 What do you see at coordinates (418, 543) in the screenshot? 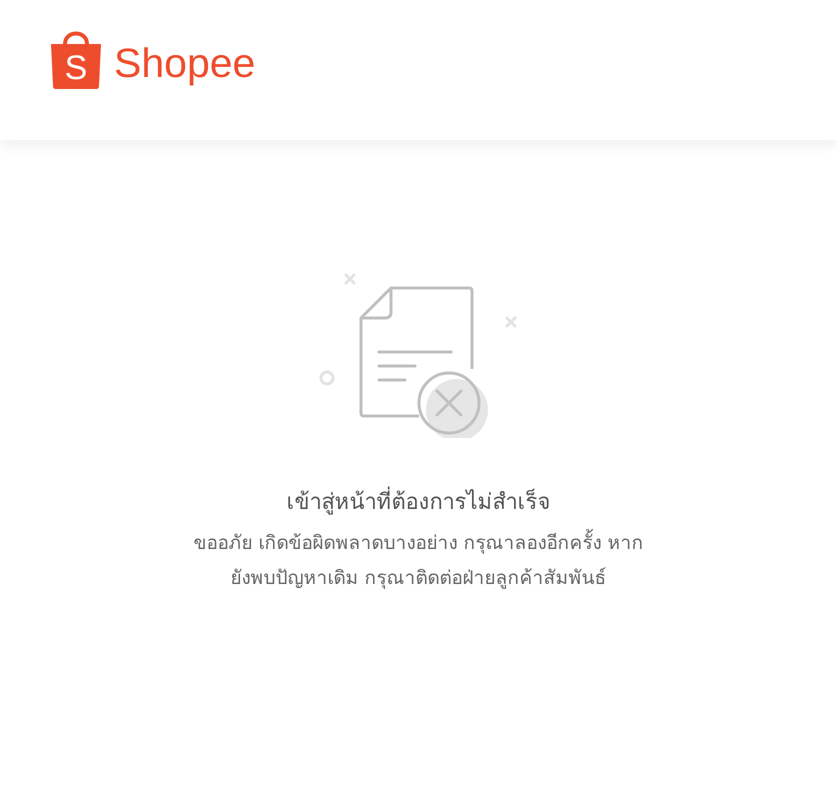
I see `error-message: ขออภัย เกิดข้อผิดพลาดบางอย่าง กรุณาลองอีกครั้ง หาก` at bounding box center [418, 543].